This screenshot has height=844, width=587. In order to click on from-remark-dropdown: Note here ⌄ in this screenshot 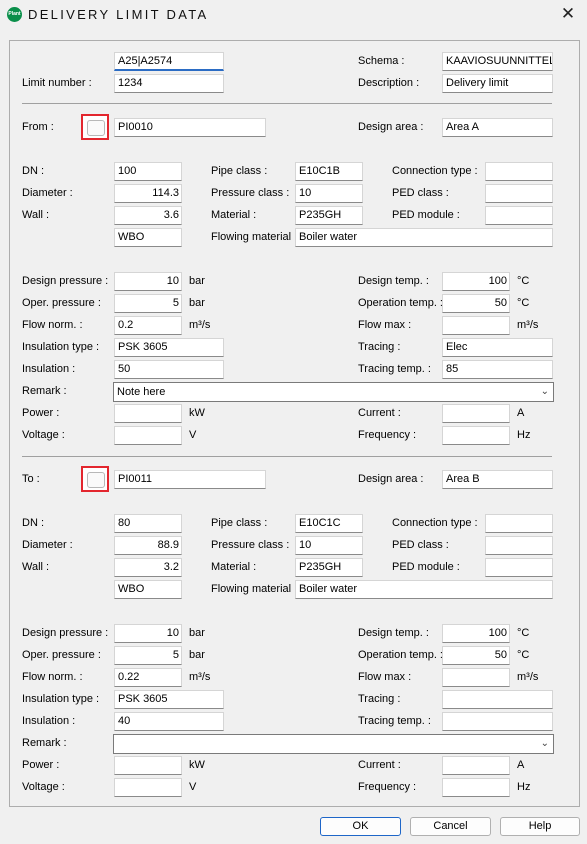, I will do `click(333, 392)`.